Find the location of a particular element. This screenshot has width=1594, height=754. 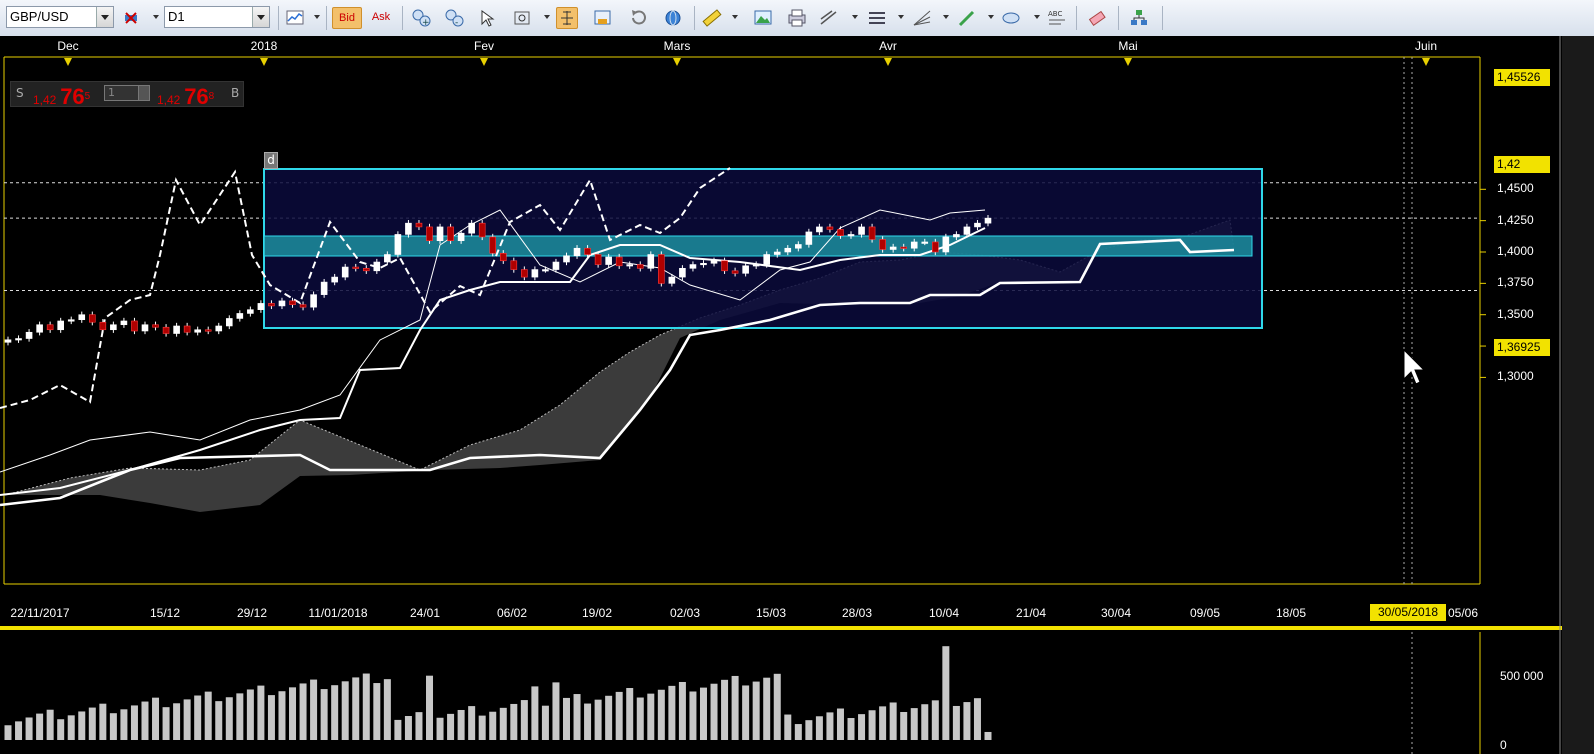

date-label: 30/04 is located at coordinates (1116, 613).